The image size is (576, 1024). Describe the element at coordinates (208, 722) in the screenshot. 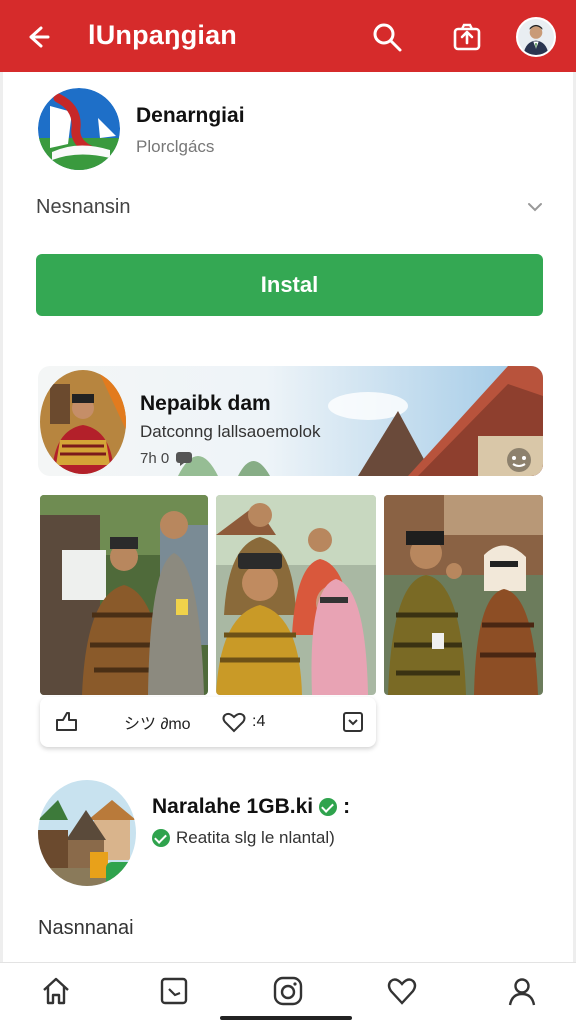

I see `post-actions: シツ ∂mo :4` at that location.